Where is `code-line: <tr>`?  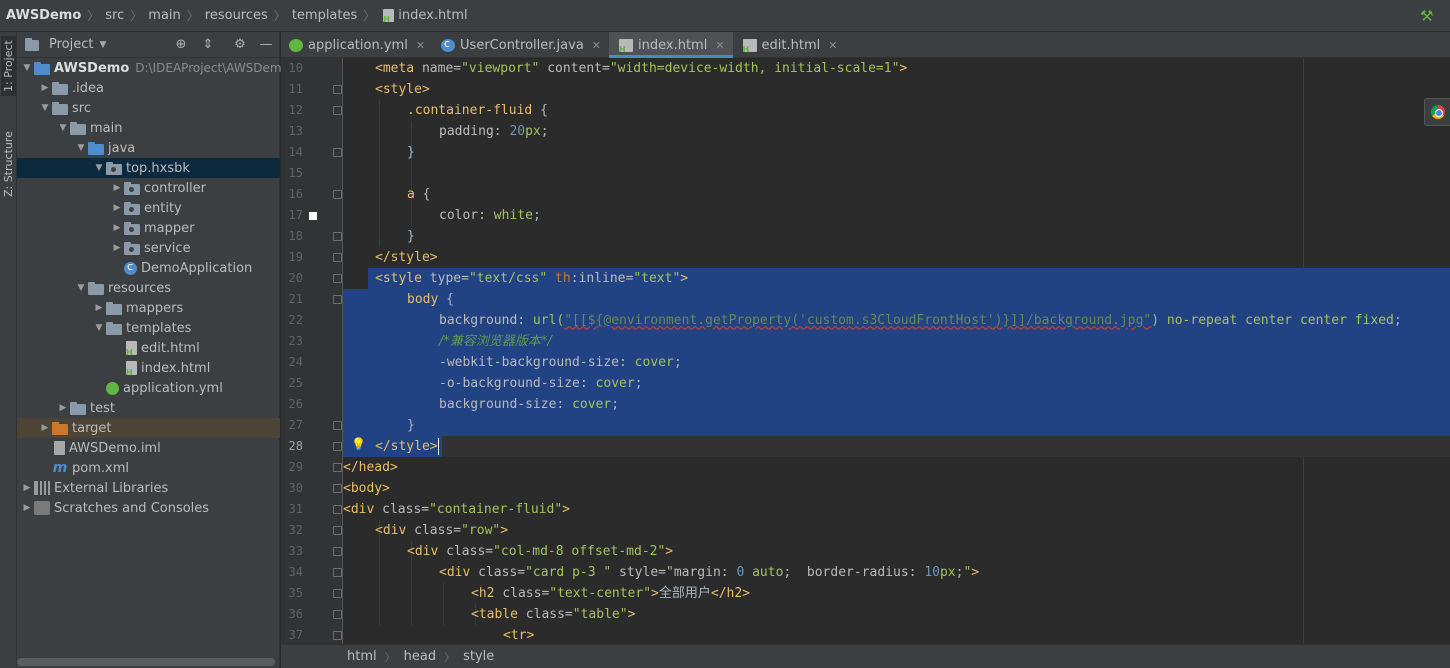
code-line: <tr> is located at coordinates (896, 634).